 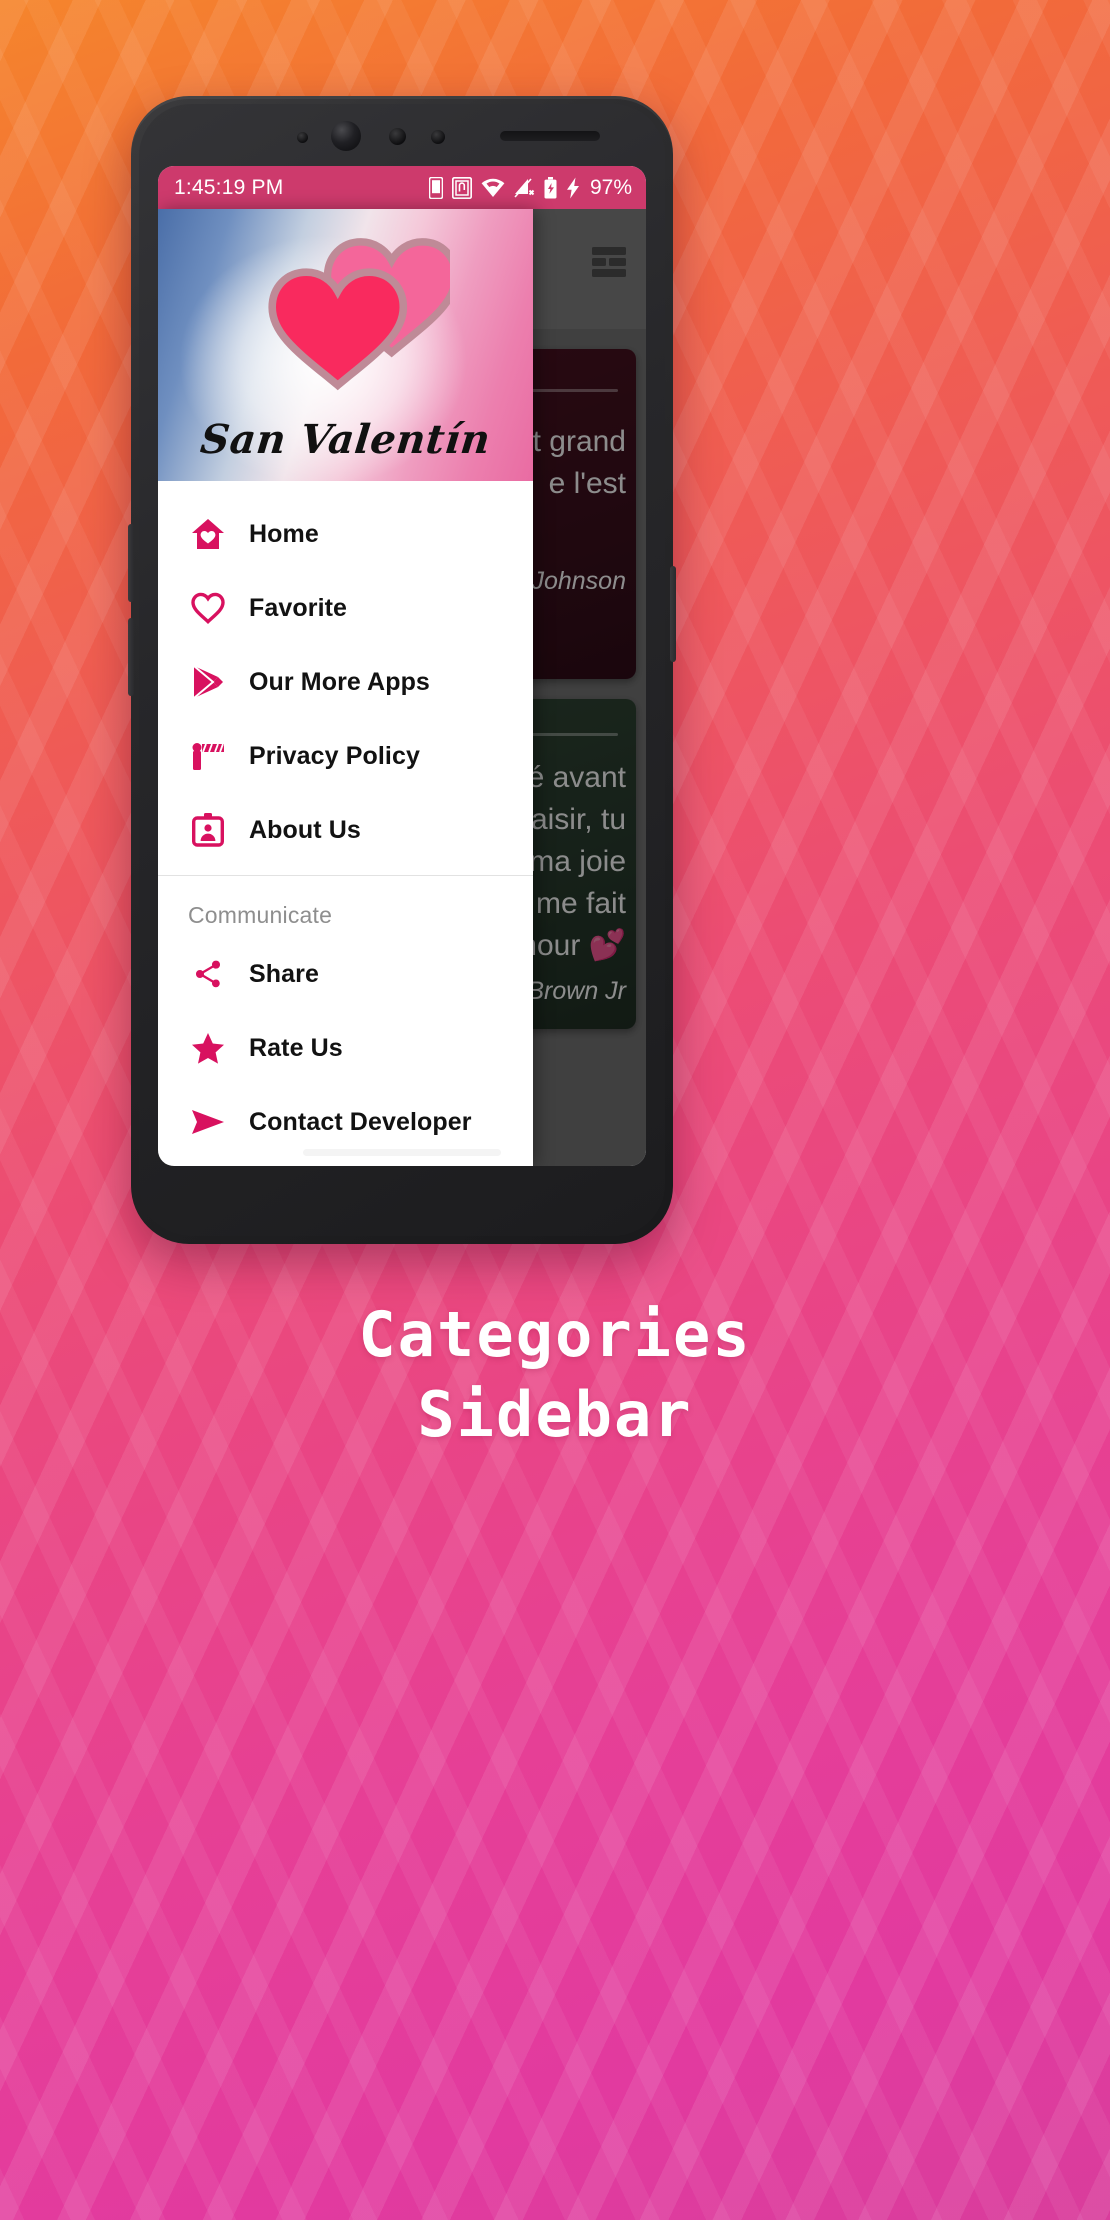 I want to click on iris-sensor-icon, so click(x=438, y=137).